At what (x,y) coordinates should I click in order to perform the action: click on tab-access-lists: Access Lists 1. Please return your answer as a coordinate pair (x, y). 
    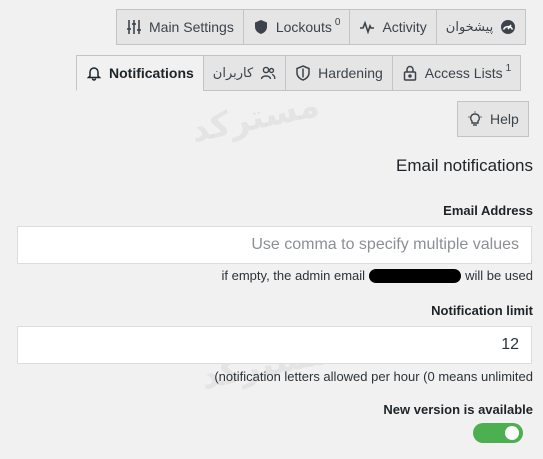
    Looking at the image, I should click on (456, 73).